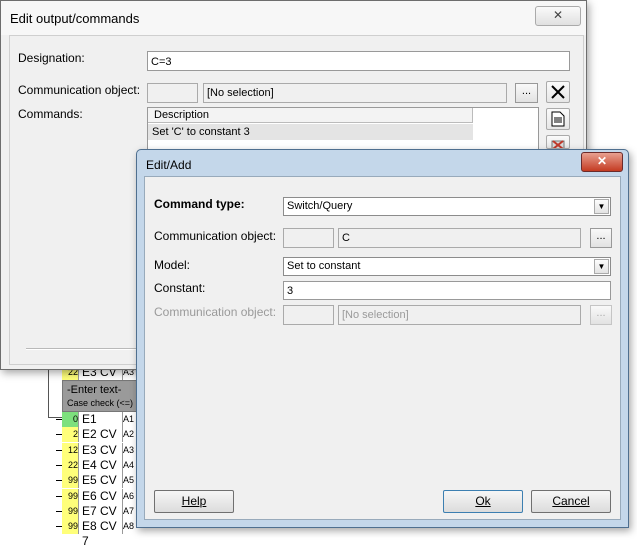 This screenshot has height=549, width=637. What do you see at coordinates (101, 487) in the screenshot?
I see `bg-row-label: E5 CV 4` at bounding box center [101, 487].